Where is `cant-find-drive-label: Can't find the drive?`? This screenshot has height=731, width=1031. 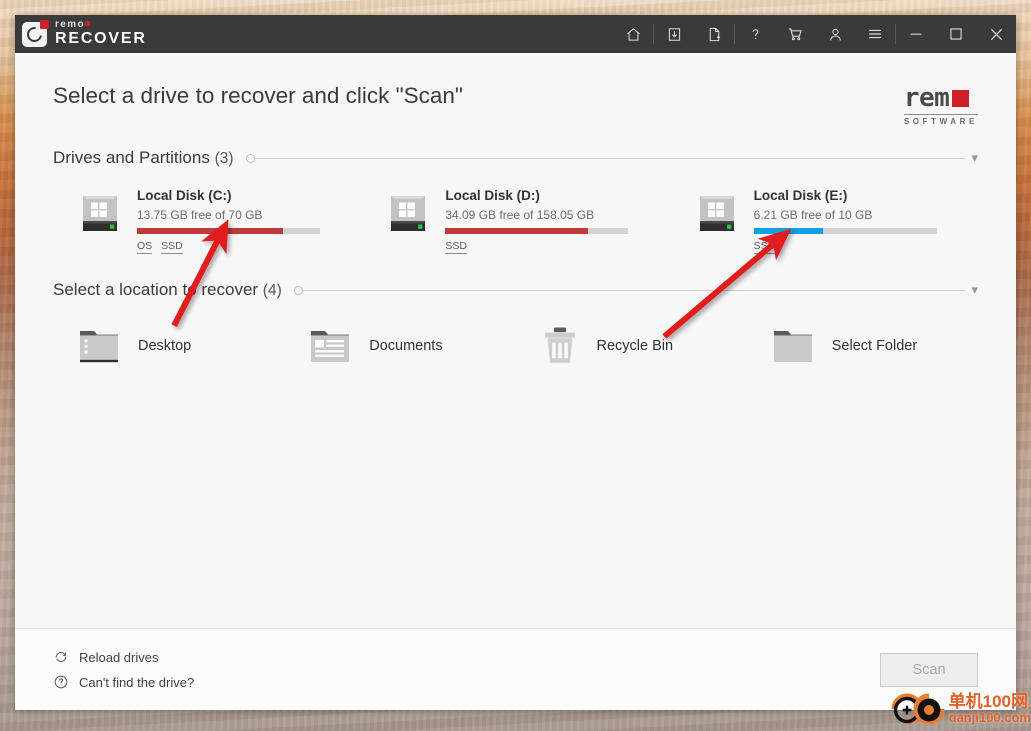 cant-find-drive-label: Can't find the drive? is located at coordinates (137, 682).